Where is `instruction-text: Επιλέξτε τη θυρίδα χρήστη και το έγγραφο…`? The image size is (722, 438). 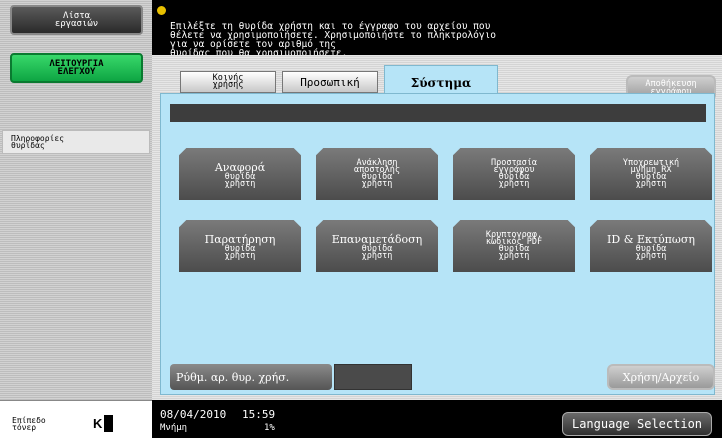 instruction-text: Επιλέξτε τη θυρίδα χρήστη και το έγγραφο… is located at coordinates (333, 40).